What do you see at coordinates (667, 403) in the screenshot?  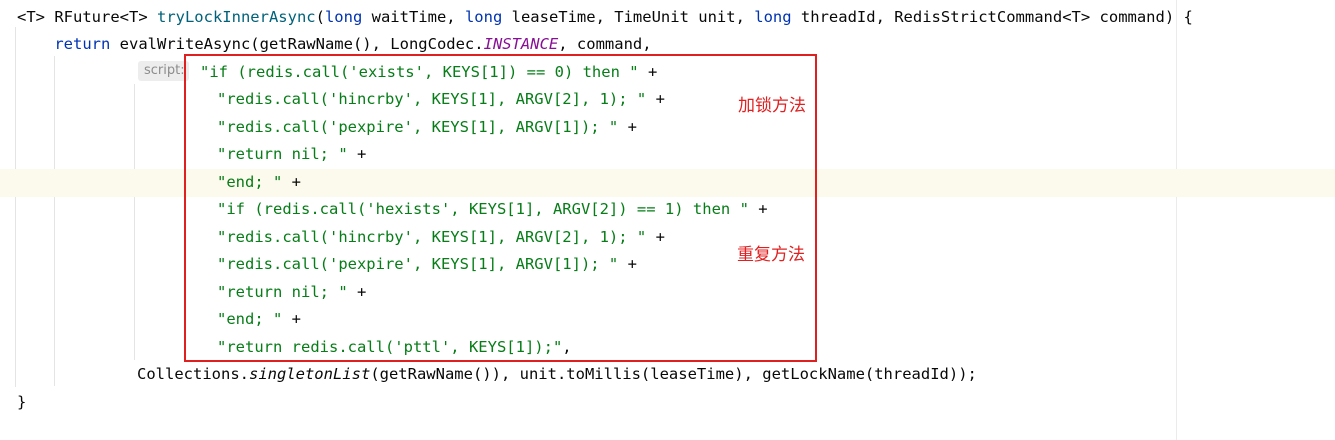 I see `code-line: }` at bounding box center [667, 403].